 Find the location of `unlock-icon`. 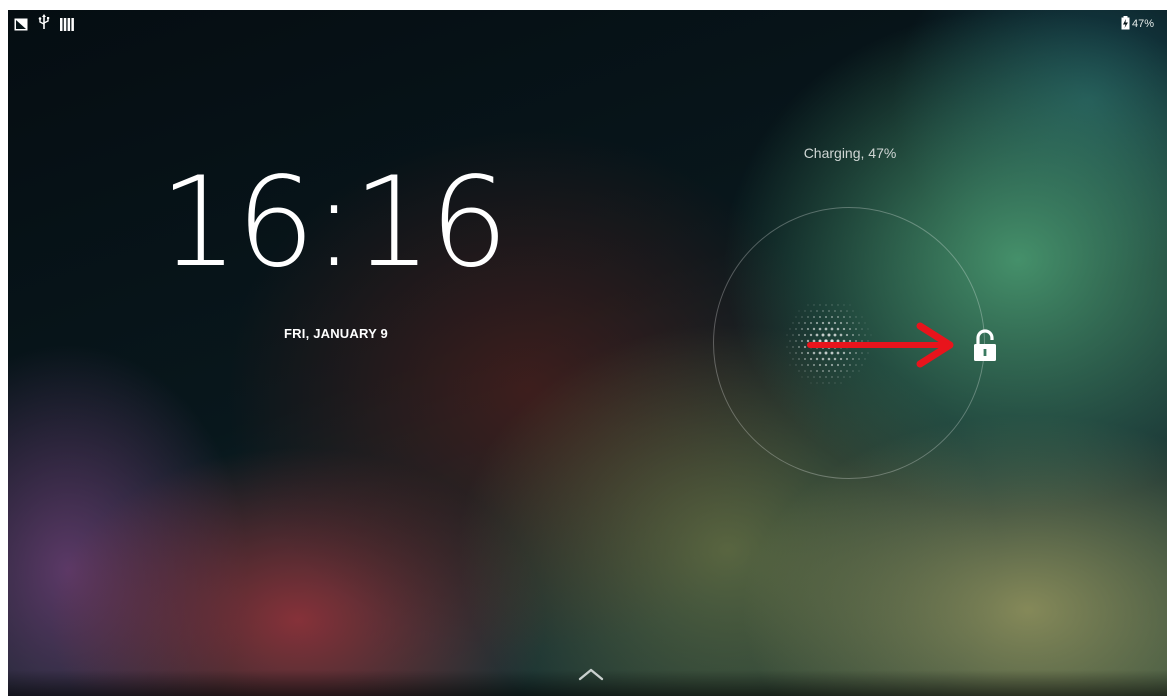

unlock-icon is located at coordinates (985, 348).